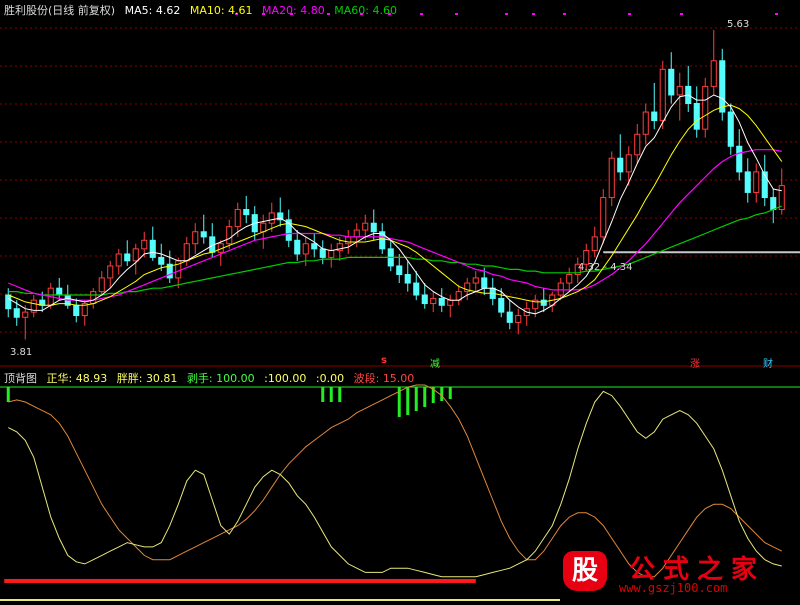  What do you see at coordinates (384, 10) in the screenshot?
I see `ma60-value: 4.60` at bounding box center [384, 10].